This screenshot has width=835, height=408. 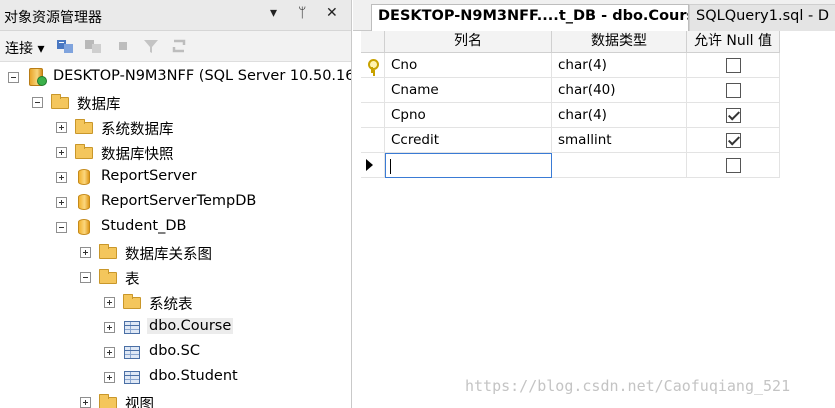 What do you see at coordinates (533, 16) in the screenshot?
I see `tab-label: DESKTOP-N9M3NFF....t_DB - dbo.Course` at bounding box center [533, 16].